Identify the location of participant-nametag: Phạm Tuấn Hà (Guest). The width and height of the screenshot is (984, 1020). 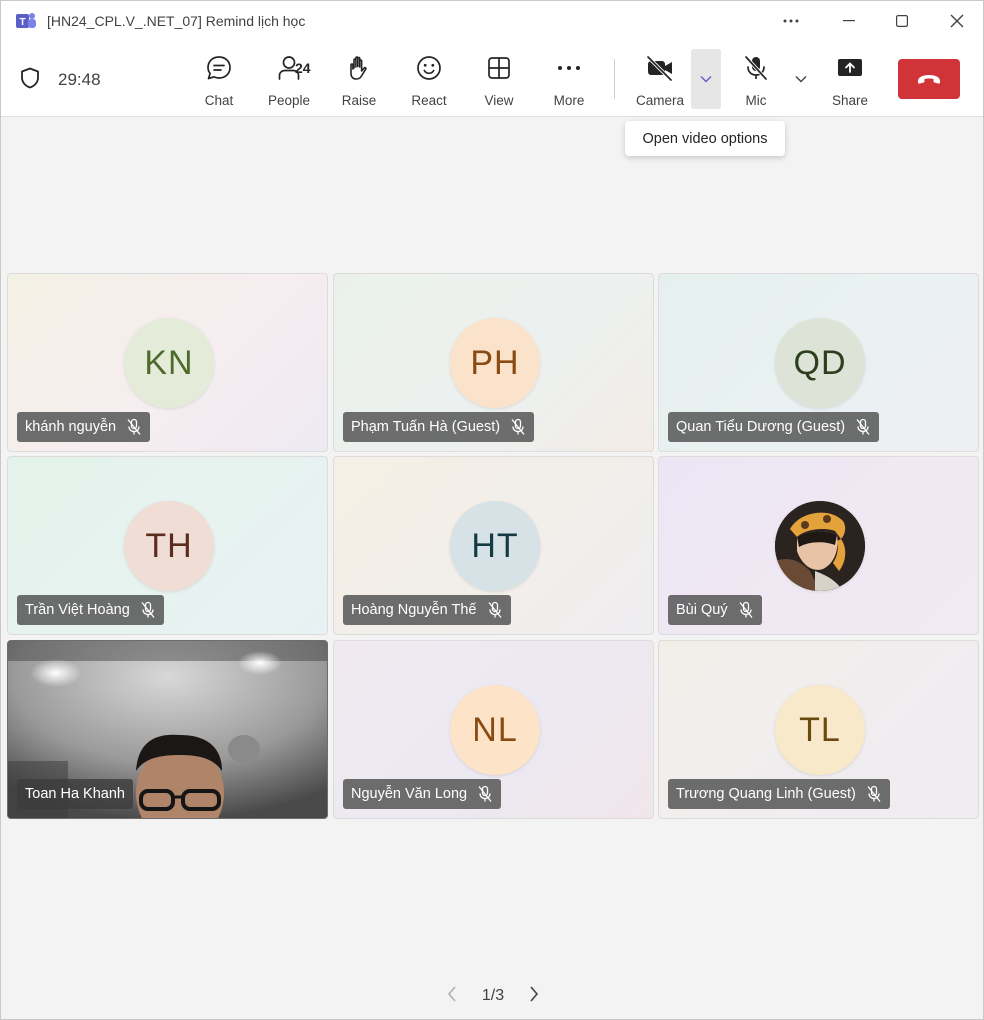
(439, 427).